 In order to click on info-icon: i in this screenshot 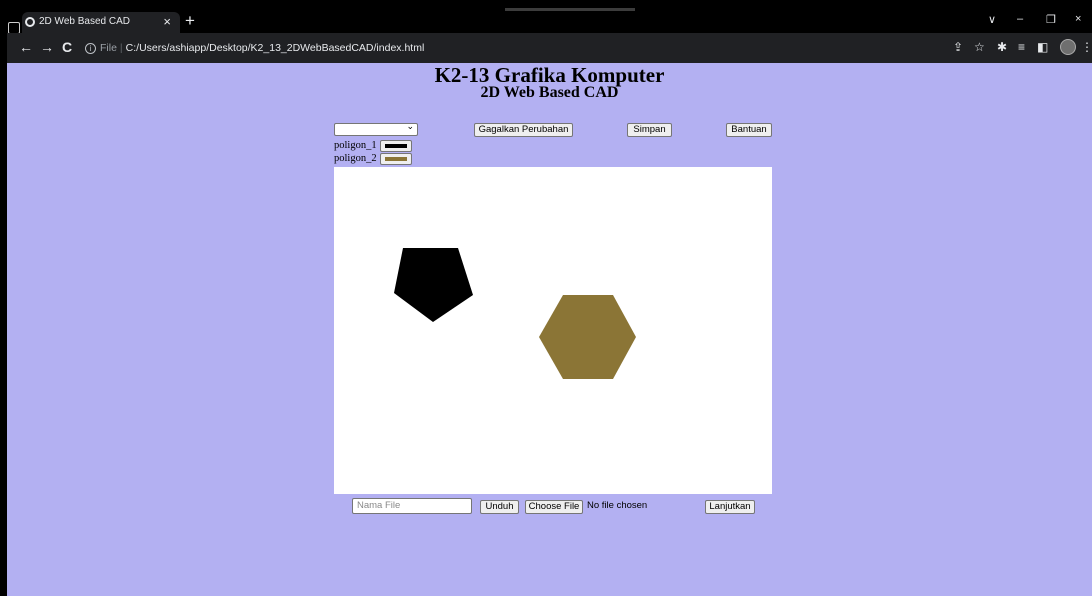, I will do `click(90, 48)`.